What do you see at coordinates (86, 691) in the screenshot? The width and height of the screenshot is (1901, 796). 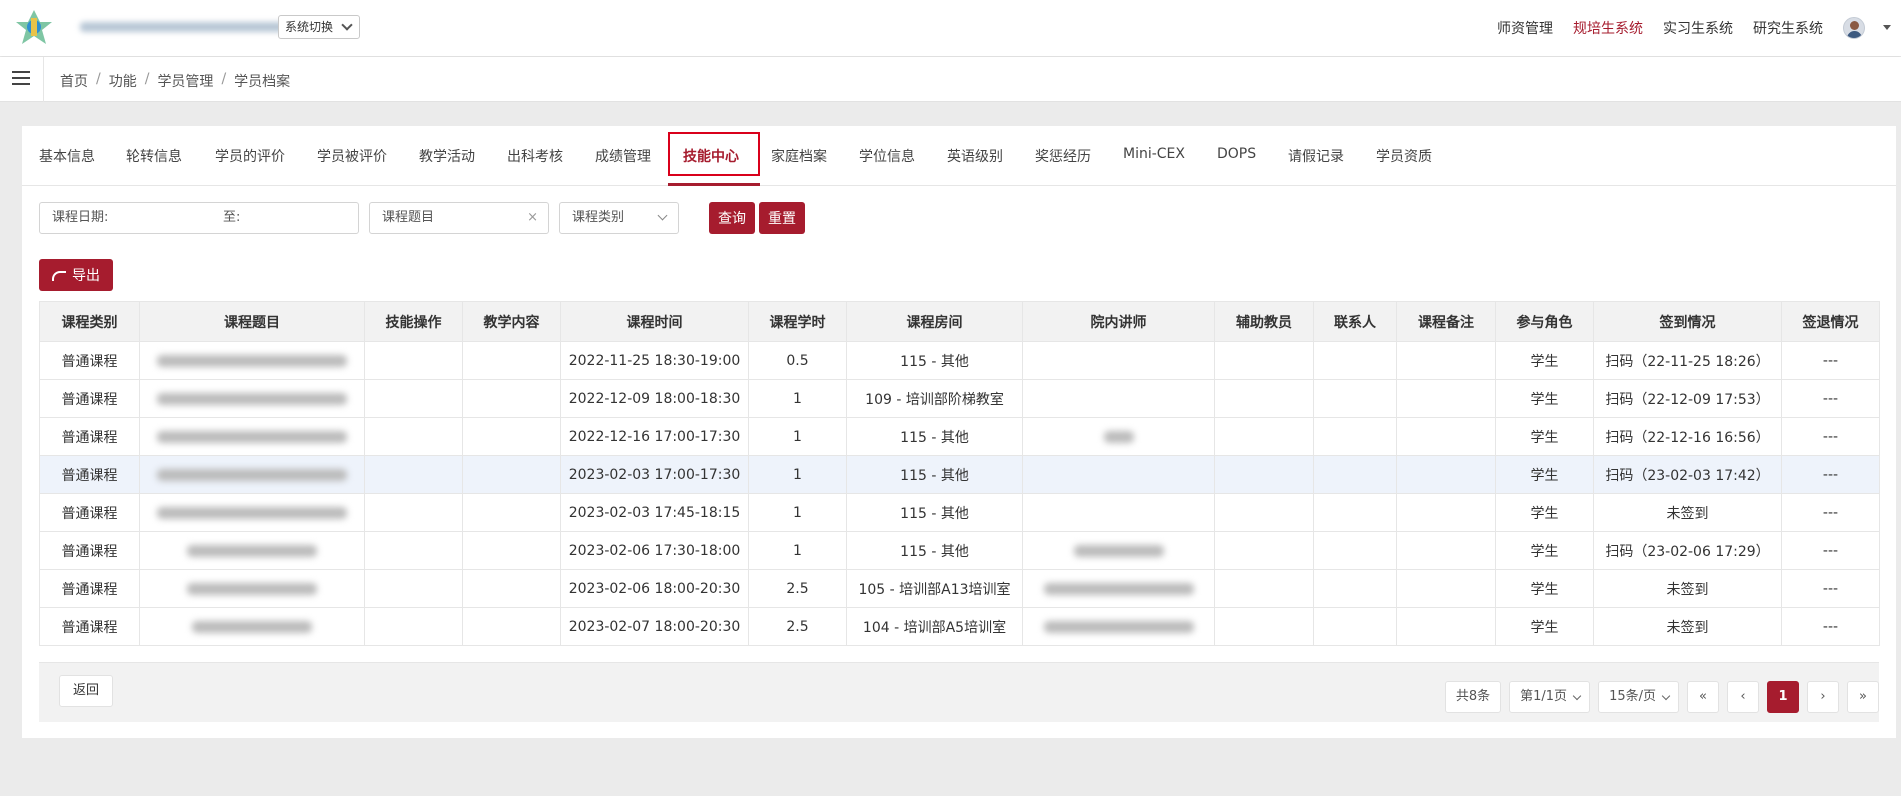 I see `back-button: 返回` at bounding box center [86, 691].